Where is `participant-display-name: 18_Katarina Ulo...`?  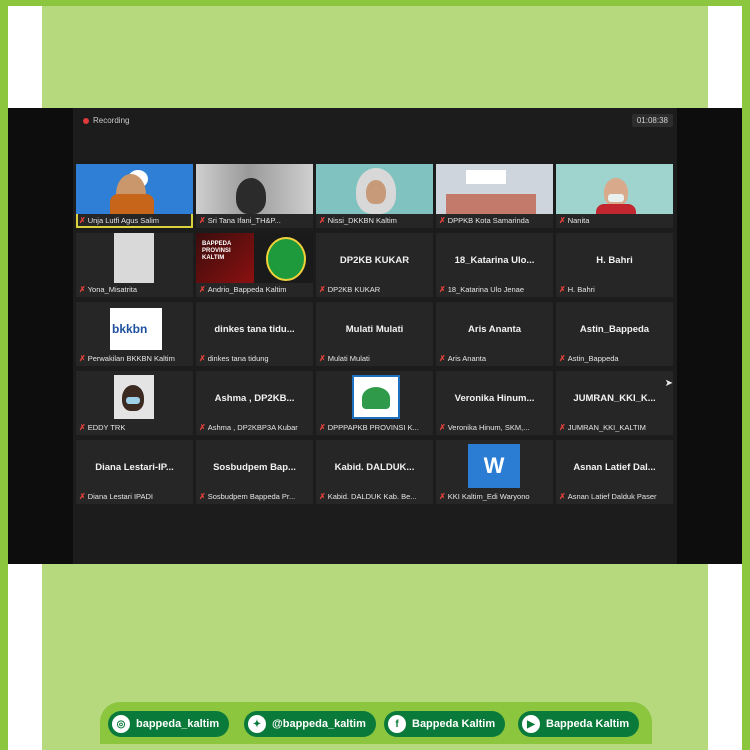 participant-display-name: 18_Katarina Ulo... is located at coordinates (494, 260).